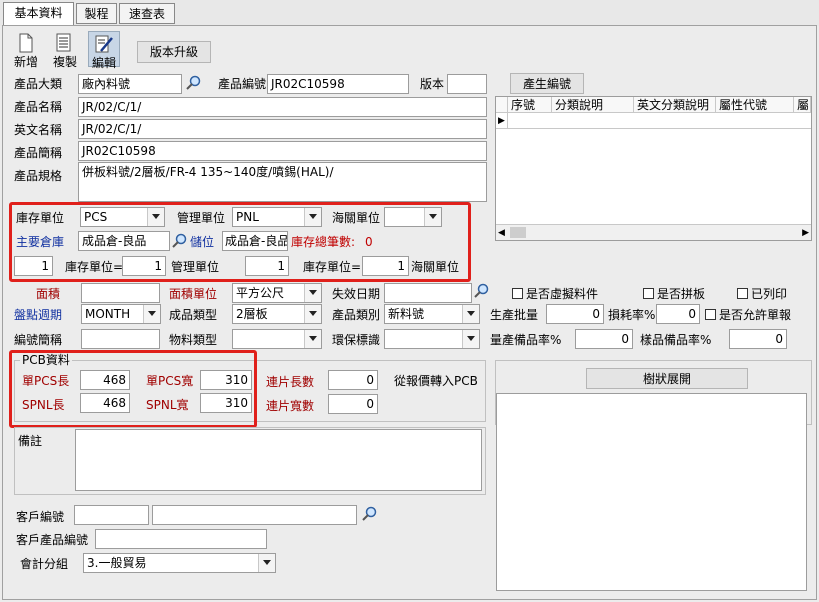 Image resolution: width=819 pixels, height=602 pixels. What do you see at coordinates (267, 266) in the screenshot?
I see `stock-qty-input-2: 1` at bounding box center [267, 266].